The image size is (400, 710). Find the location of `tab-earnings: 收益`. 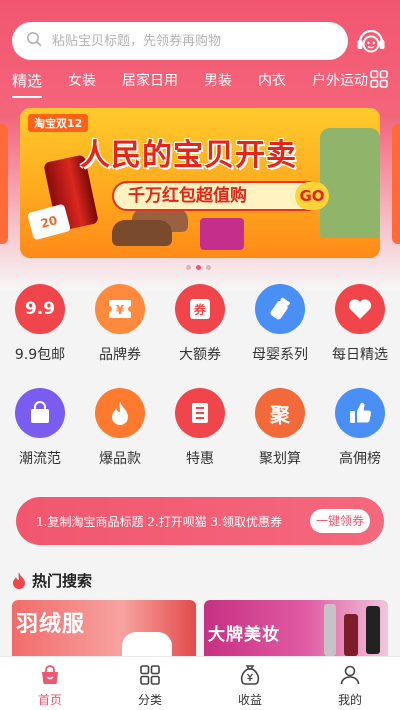

tab-earnings: 收益 is located at coordinates (250, 683).